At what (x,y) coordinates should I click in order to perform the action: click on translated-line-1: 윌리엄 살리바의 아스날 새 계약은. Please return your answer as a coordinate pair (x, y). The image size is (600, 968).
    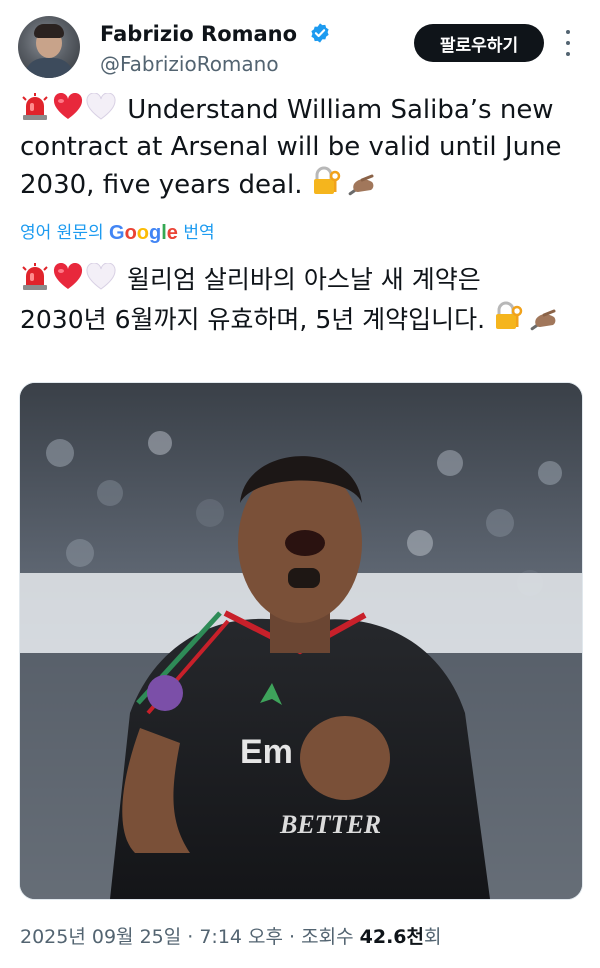
    Looking at the image, I should click on (300, 280).